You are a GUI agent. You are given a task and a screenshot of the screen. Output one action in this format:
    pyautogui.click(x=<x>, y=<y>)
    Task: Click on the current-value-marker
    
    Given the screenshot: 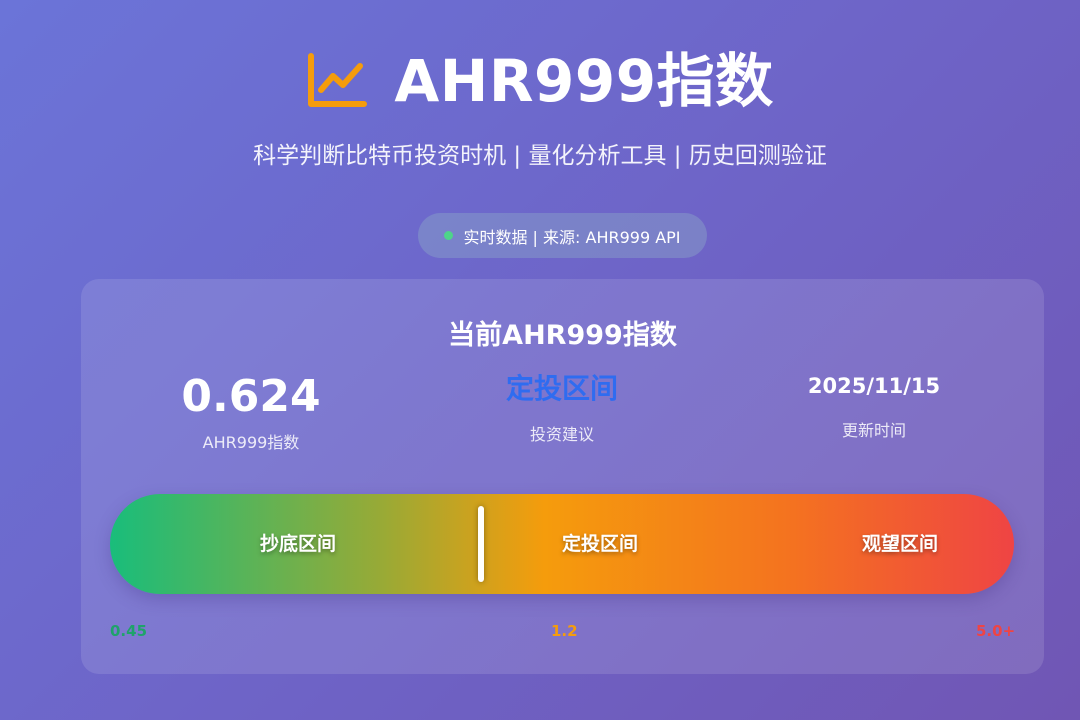 What is the action you would take?
    pyautogui.click(x=481, y=544)
    